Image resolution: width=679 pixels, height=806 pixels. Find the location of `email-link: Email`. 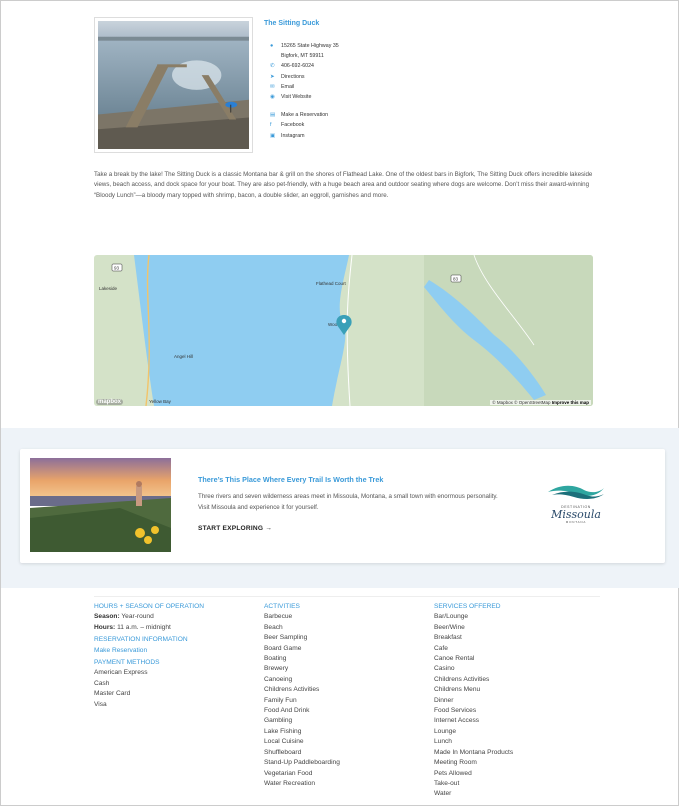

email-link: Email is located at coordinates (287, 87).